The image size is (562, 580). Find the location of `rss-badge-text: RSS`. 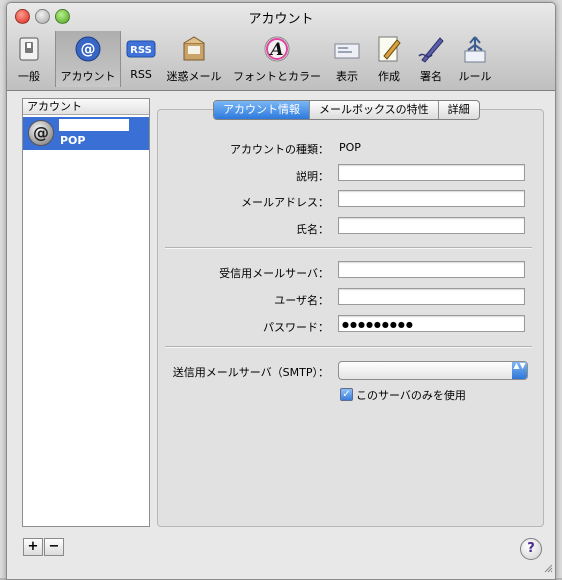

rss-badge-text: RSS is located at coordinates (141, 50).